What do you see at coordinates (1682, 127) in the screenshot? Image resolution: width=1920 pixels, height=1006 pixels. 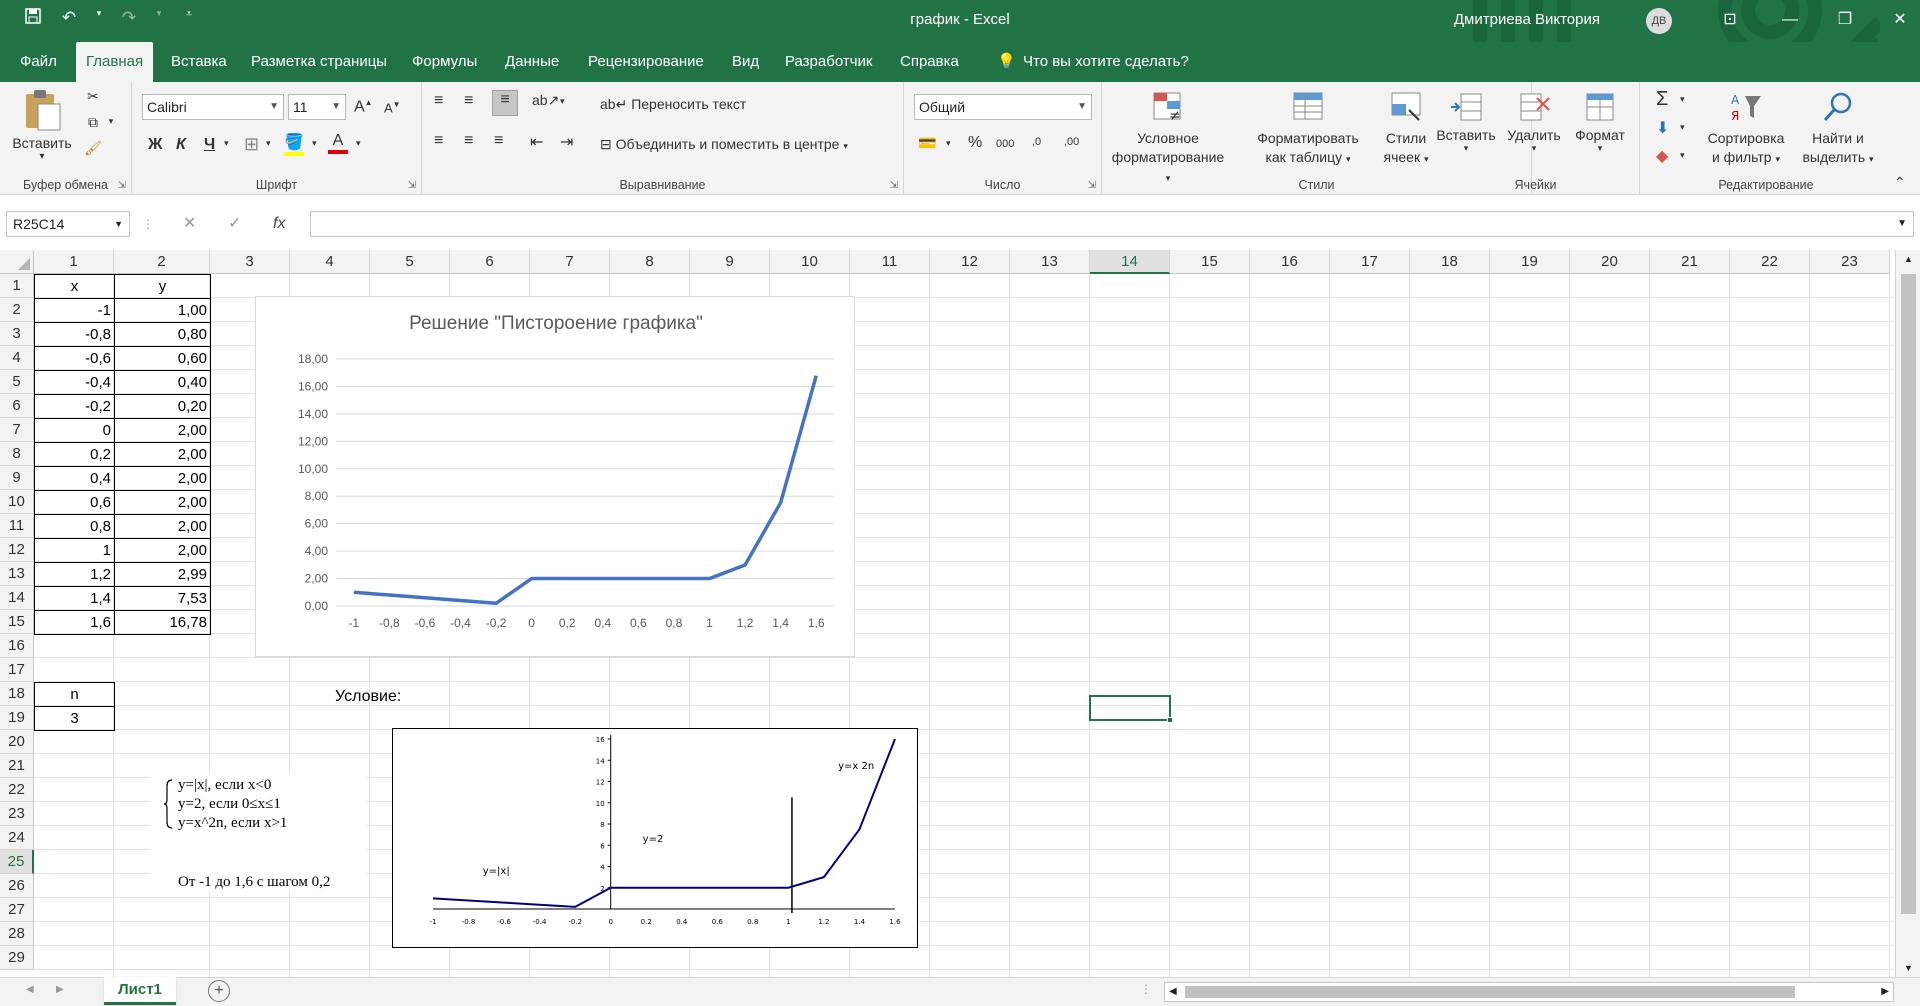 I see `fill-dropdown-icon: ▾` at bounding box center [1682, 127].